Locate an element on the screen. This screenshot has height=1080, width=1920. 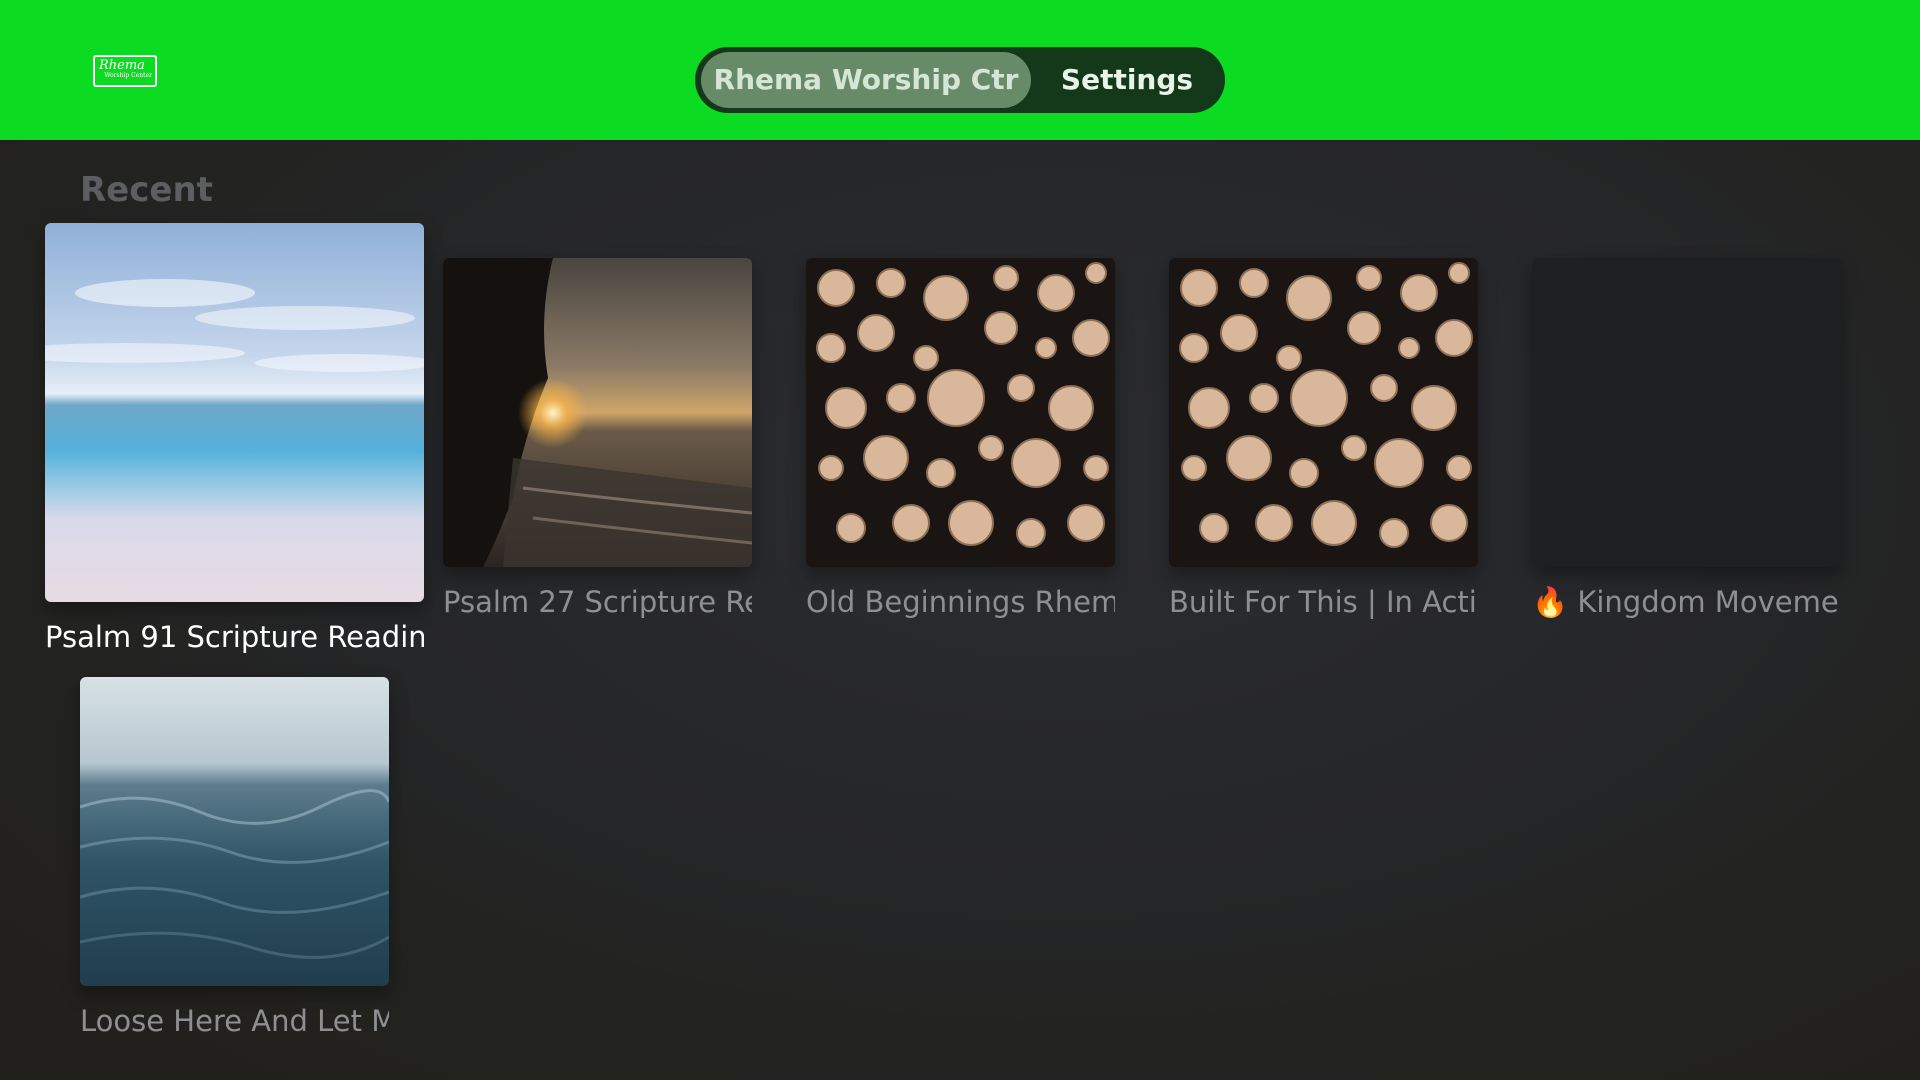
blank-thumbnail is located at coordinates (1686, 412).